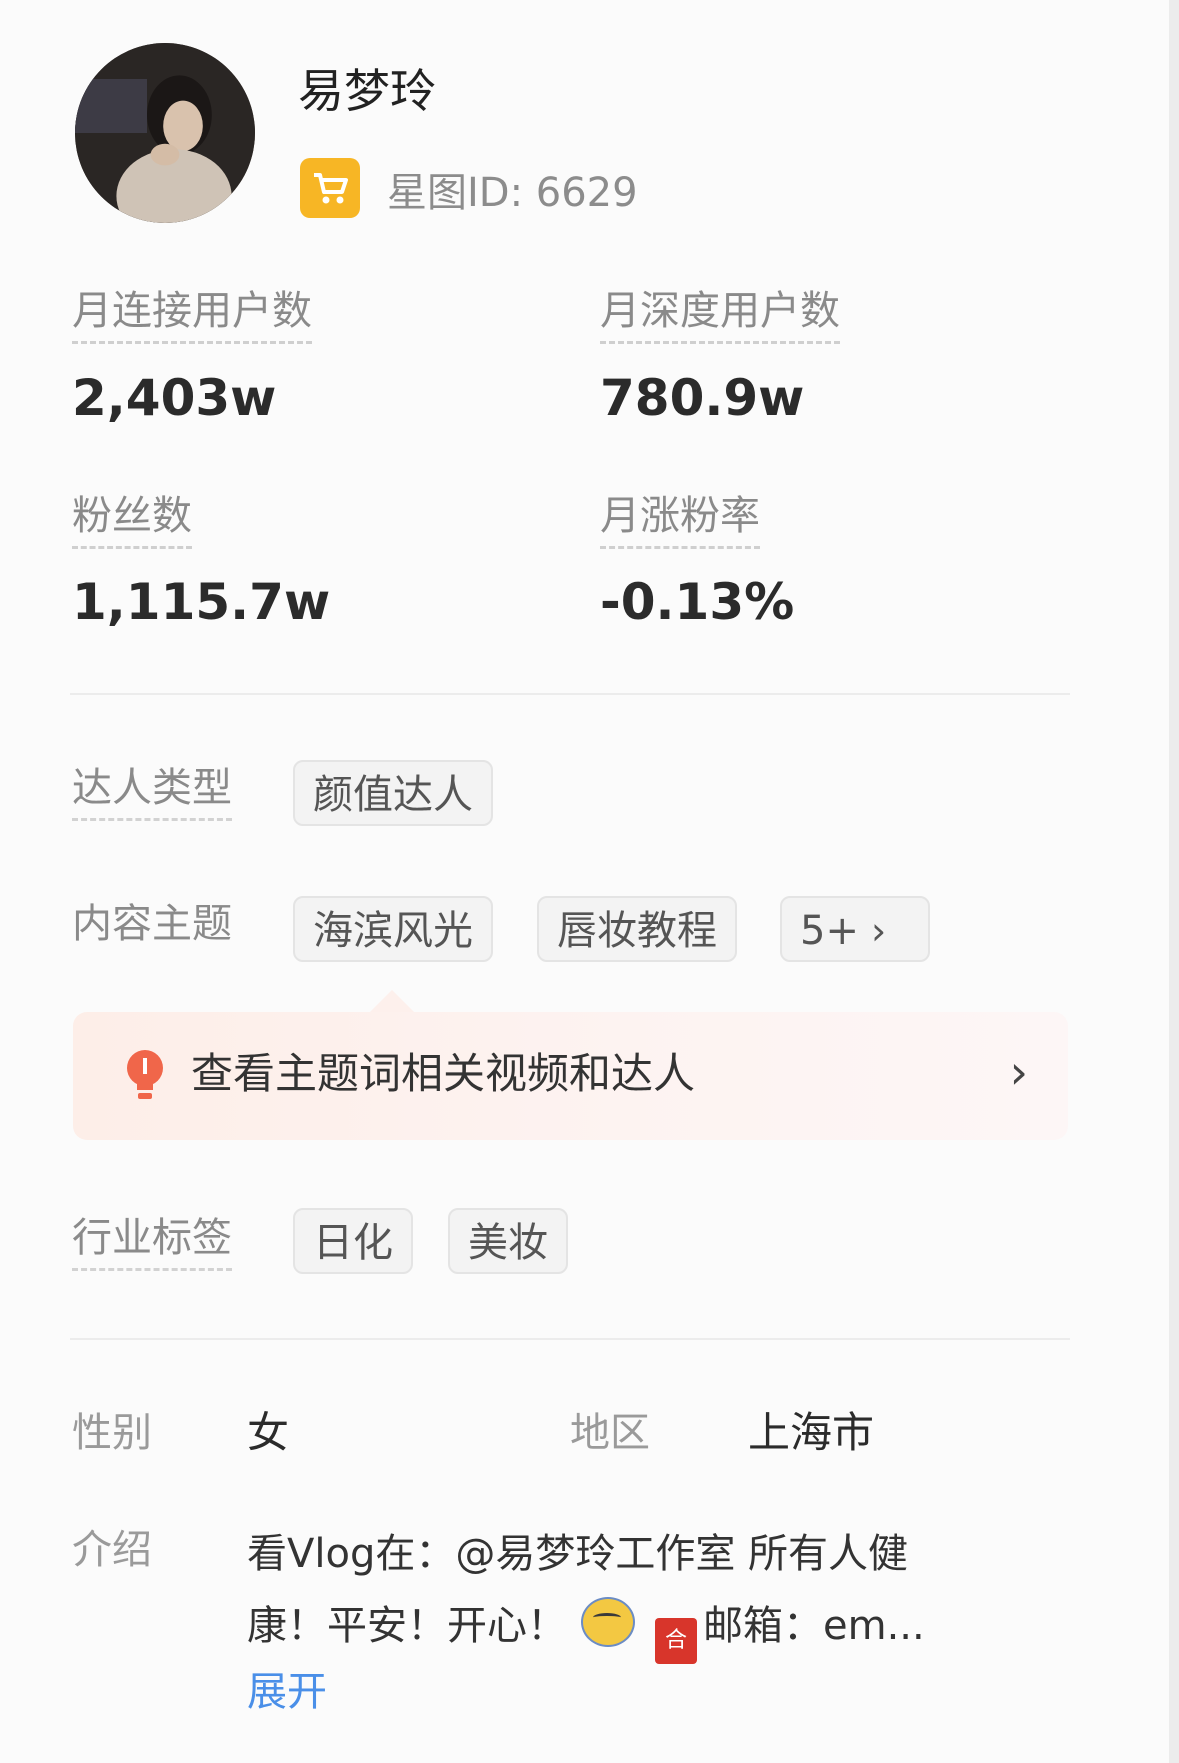 This screenshot has height=1763, width=1179. I want to click on topic-related-banner: 查看主题词相关视频和达人 ›, so click(570, 1076).